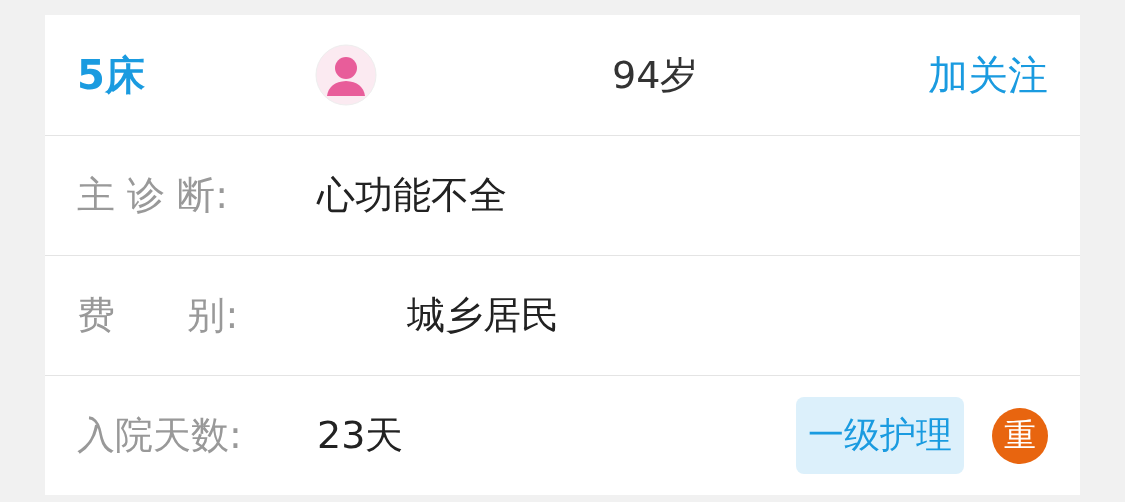 This screenshot has height=502, width=1125. I want to click on severity-badge: 重, so click(1020, 435).